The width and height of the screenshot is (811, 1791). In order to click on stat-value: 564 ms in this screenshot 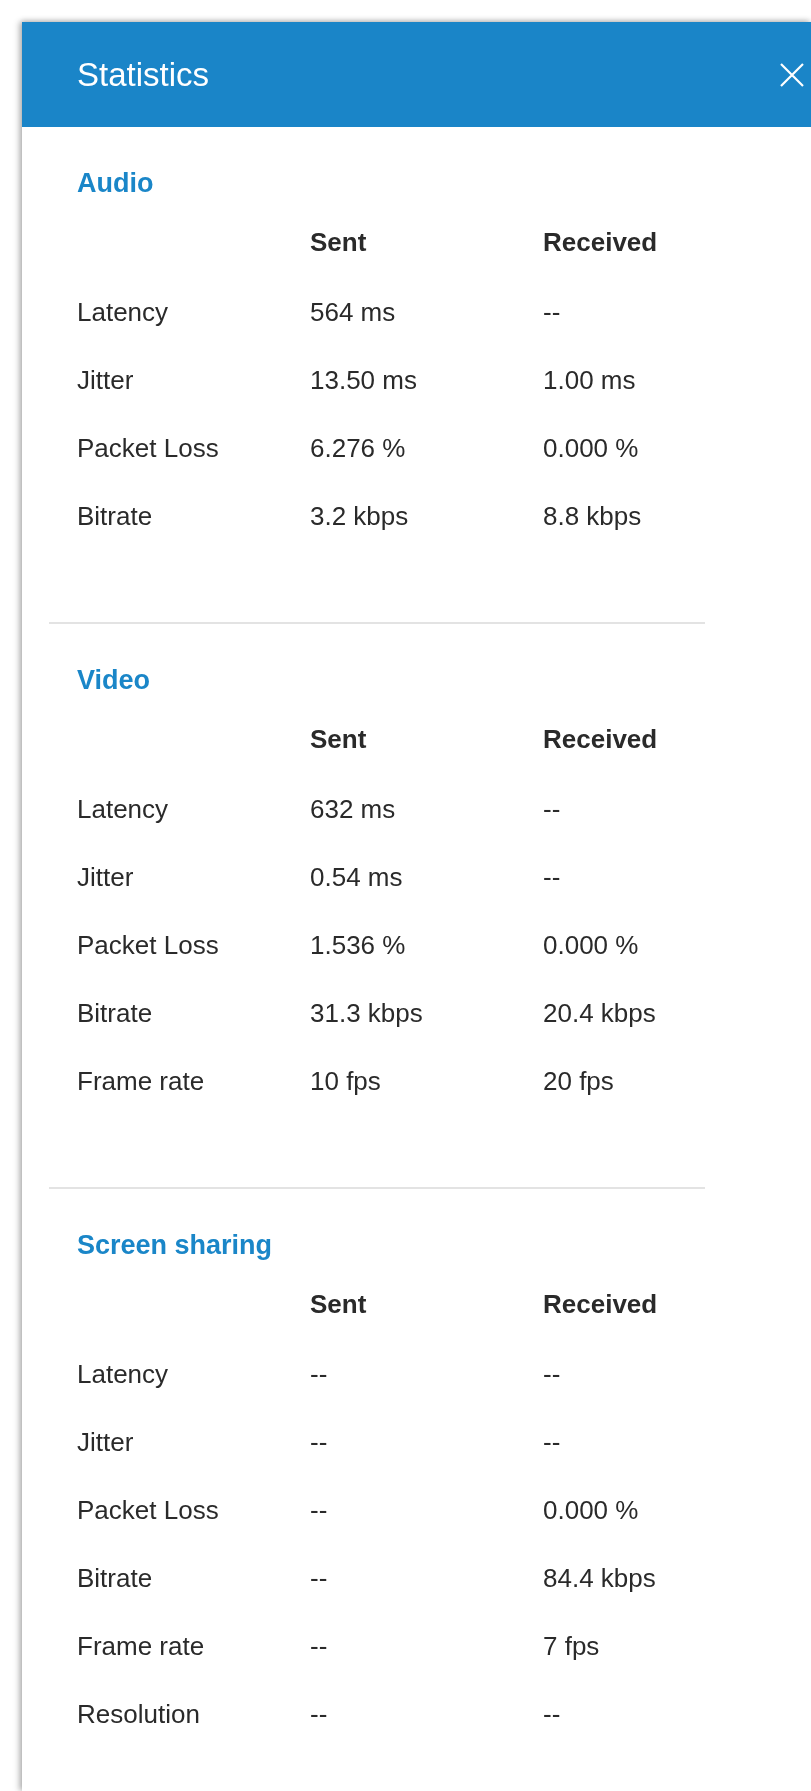, I will do `click(353, 312)`.